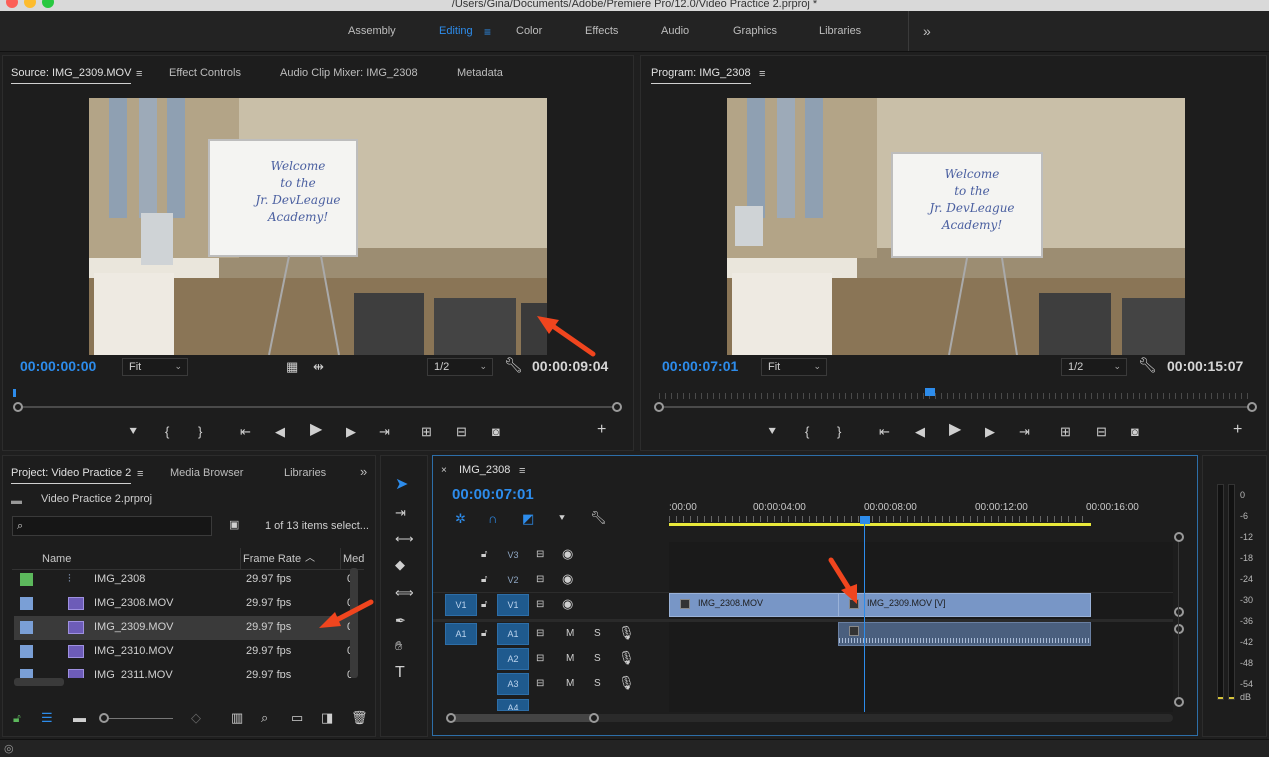 The width and height of the screenshot is (1269, 757). Describe the element at coordinates (39, 682) in the screenshot. I see `horizontal-scrollbar` at that location.